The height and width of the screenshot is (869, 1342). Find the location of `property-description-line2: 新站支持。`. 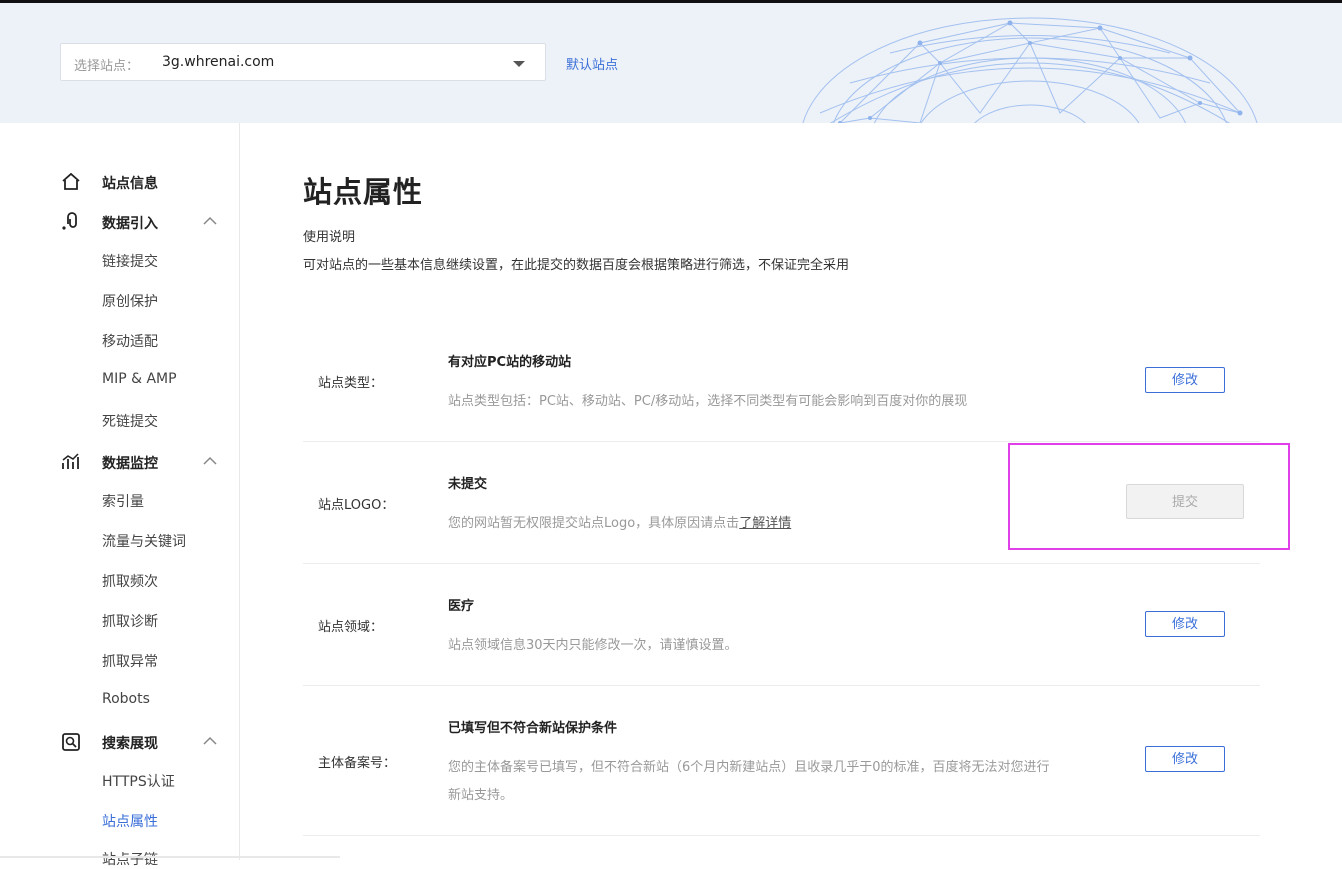

property-description-line2: 新站支持。 is located at coordinates (481, 795).